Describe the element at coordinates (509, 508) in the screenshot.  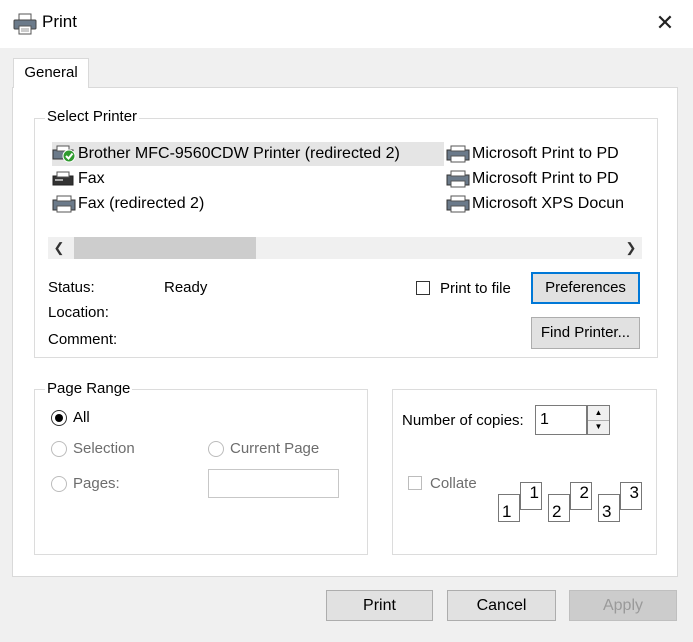
I see `collate-page-front: 1` at that location.